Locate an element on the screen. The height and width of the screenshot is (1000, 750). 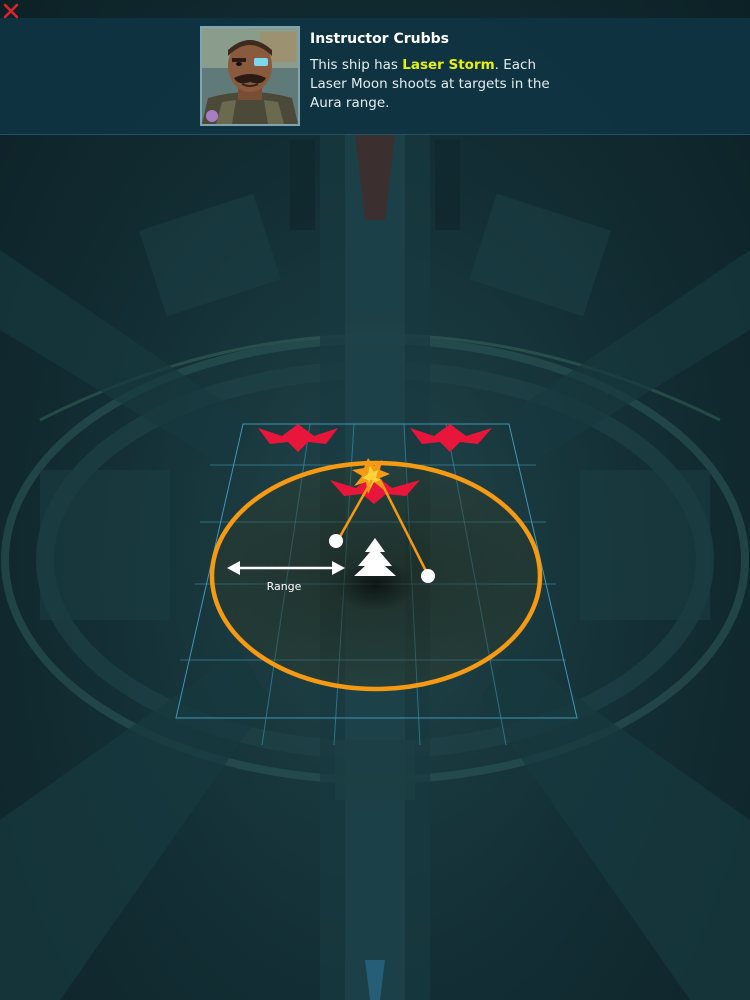
range-label: Range is located at coordinates (284, 586).